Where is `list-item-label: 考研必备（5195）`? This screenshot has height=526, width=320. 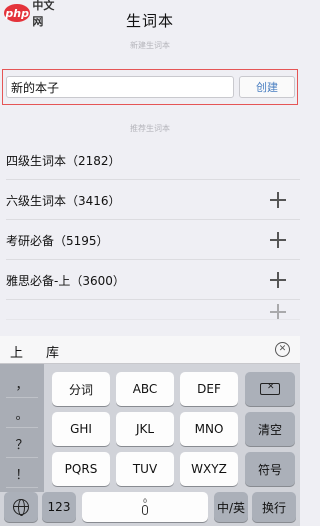
list-item-label: 考研必备（5195） is located at coordinates (57, 240).